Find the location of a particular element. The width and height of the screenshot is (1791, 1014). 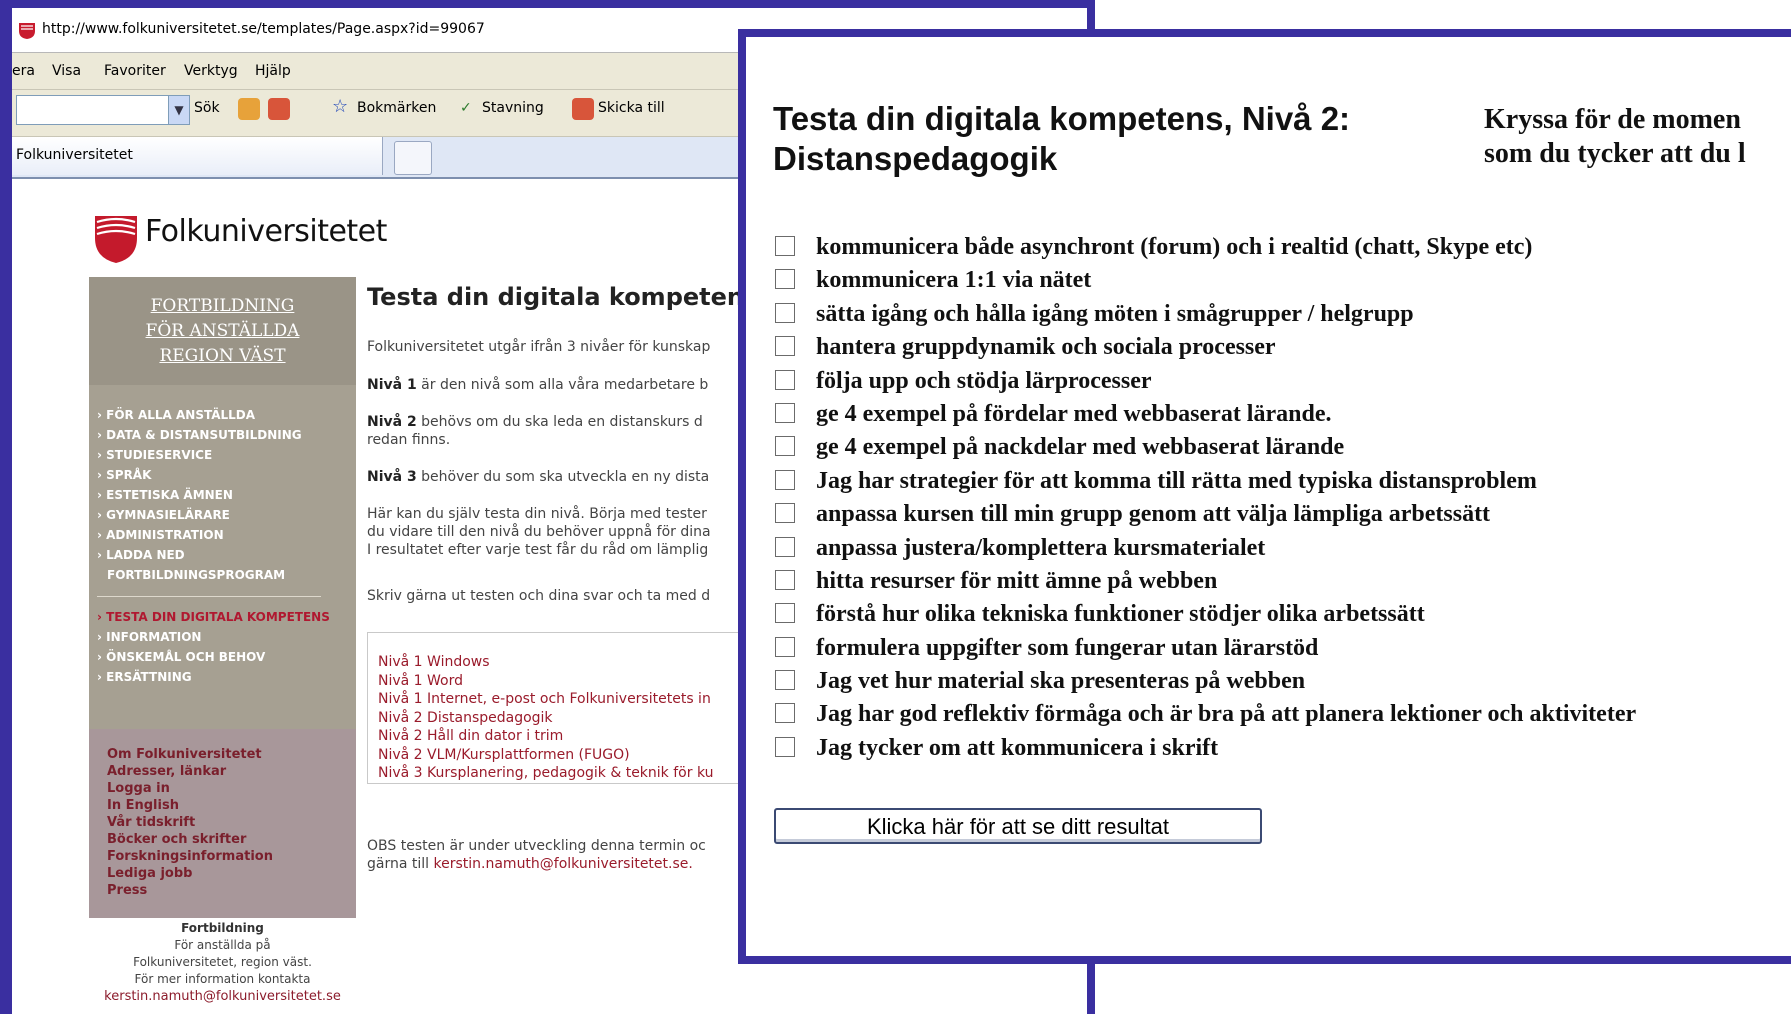

send-to-button: Skicka till is located at coordinates (631, 108).